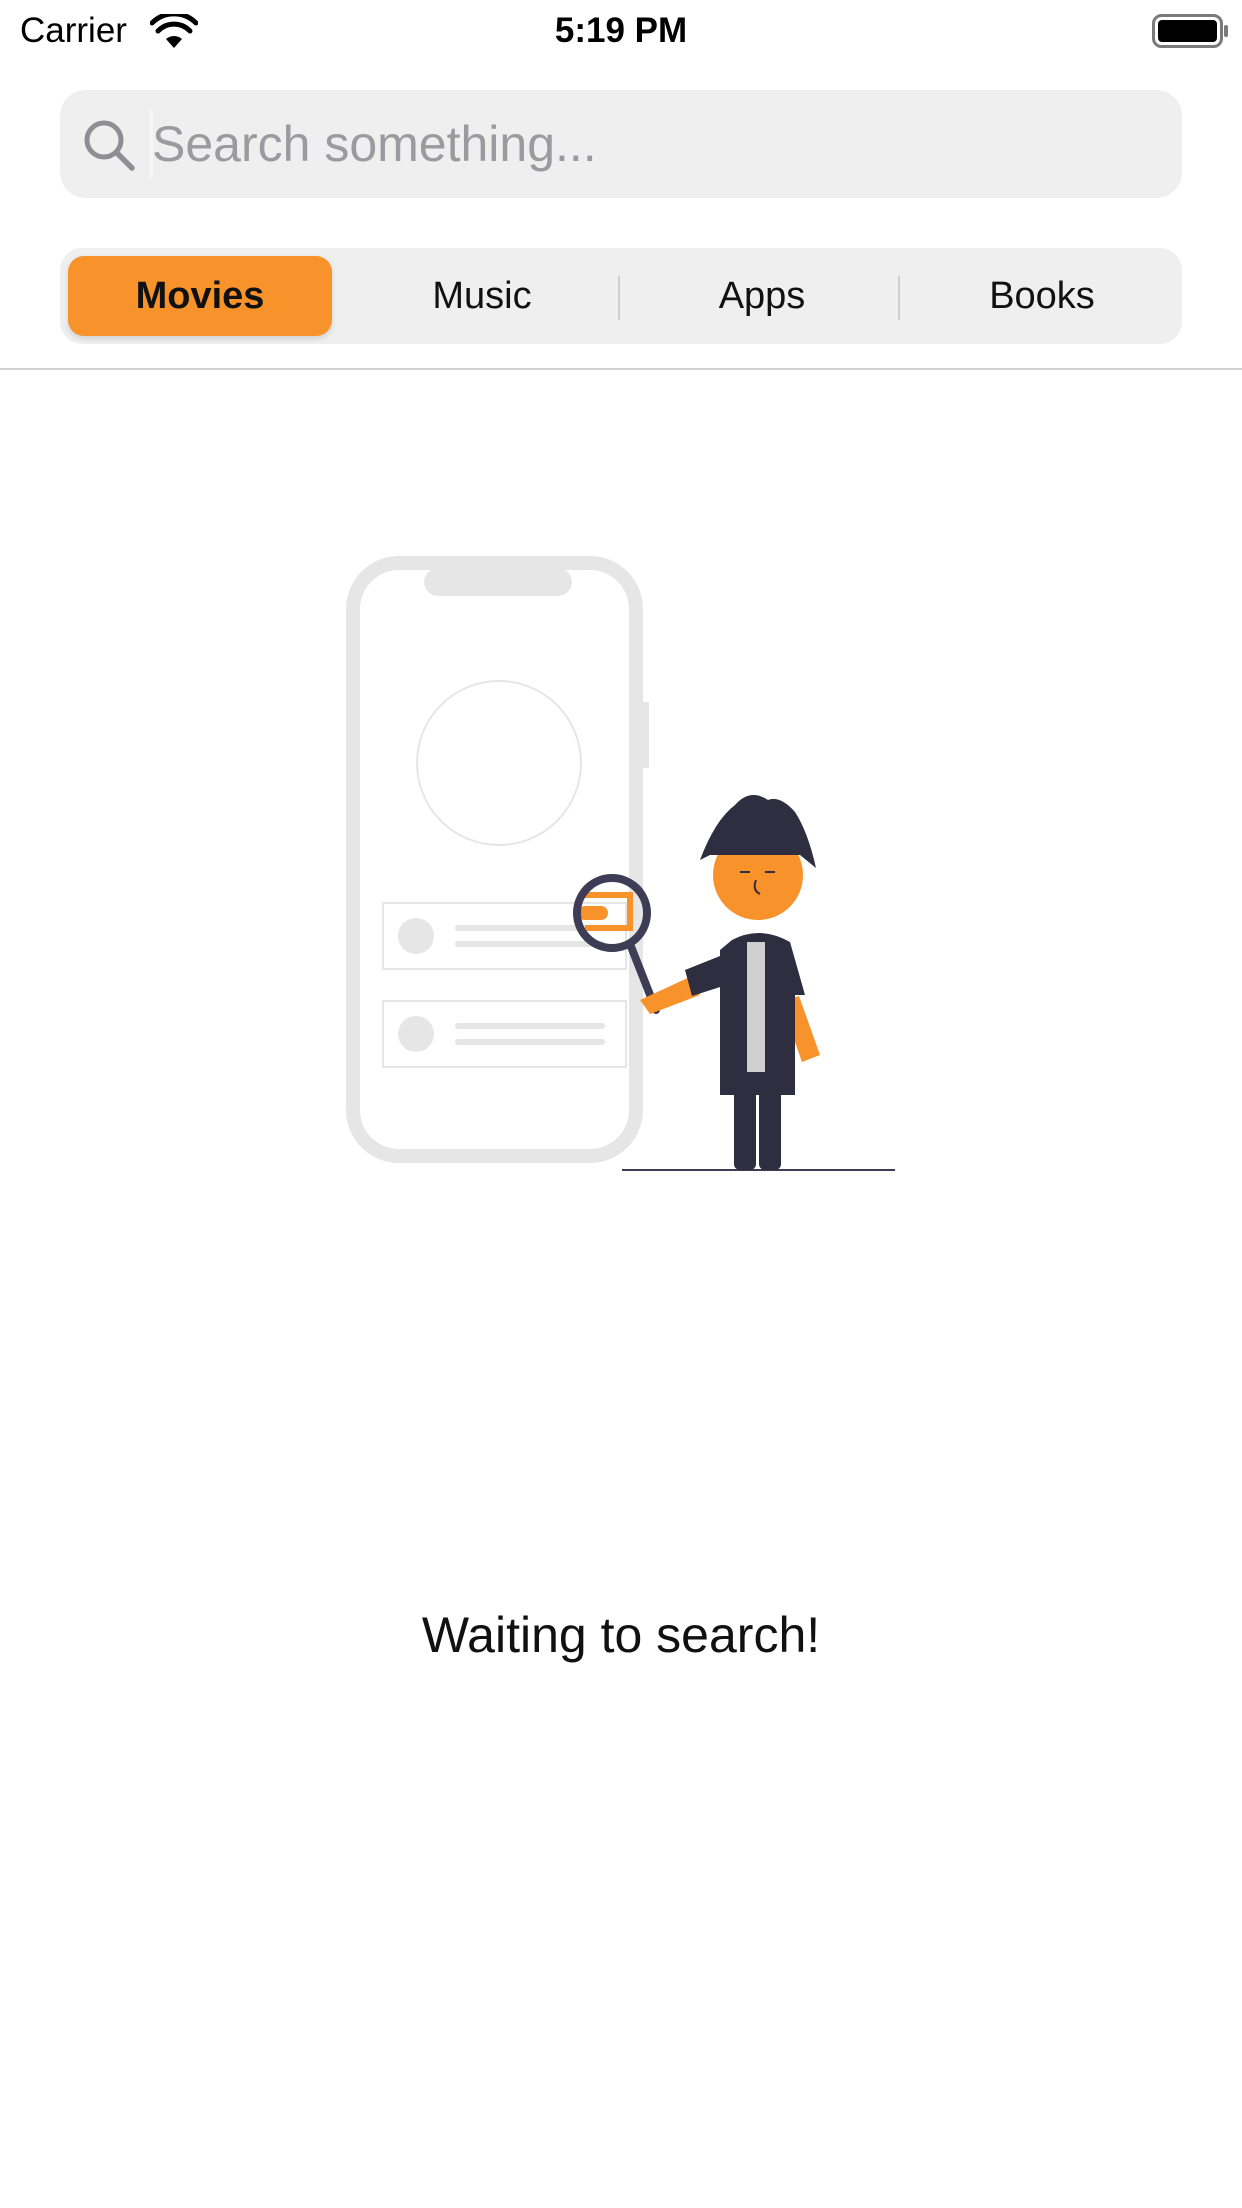  Describe the element at coordinates (652, 144) in the screenshot. I see `search-input` at that location.